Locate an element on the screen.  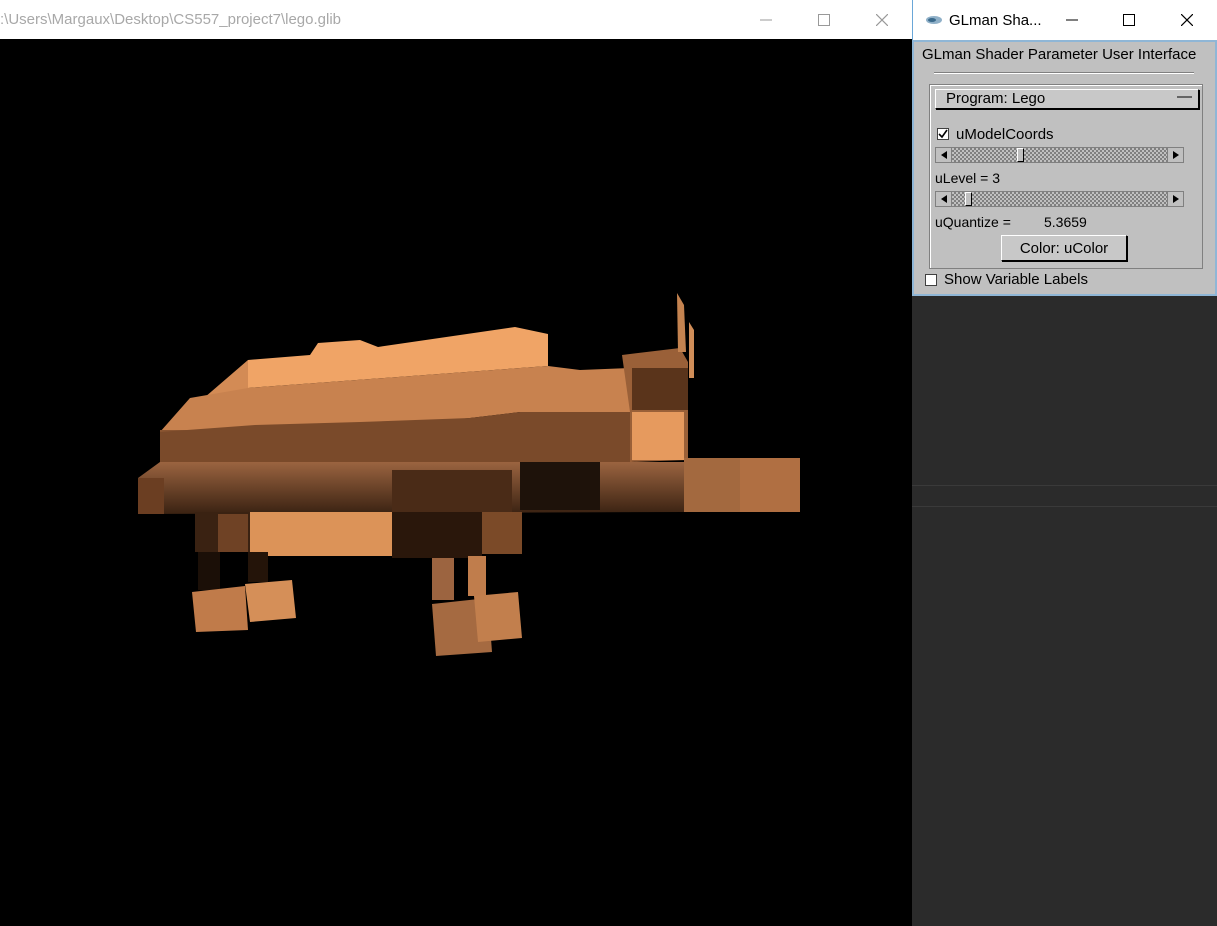
ulevel-right-arrow is located at coordinates (1175, 155).